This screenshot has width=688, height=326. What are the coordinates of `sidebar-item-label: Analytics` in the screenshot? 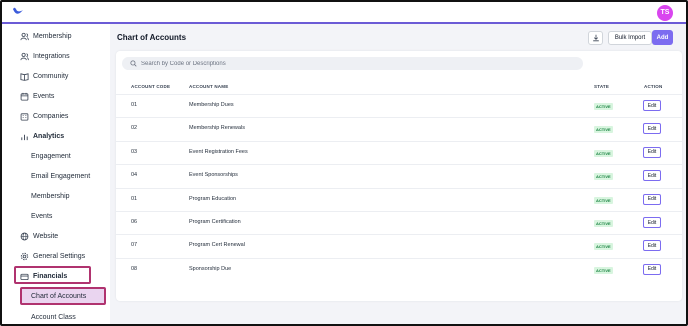 It's located at (49, 136).